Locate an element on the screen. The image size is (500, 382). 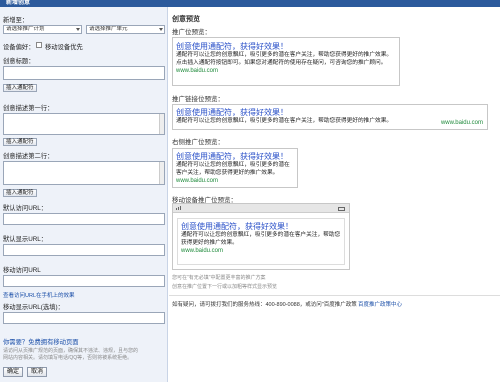
cancel-button: 取消 is located at coordinates (37, 372).